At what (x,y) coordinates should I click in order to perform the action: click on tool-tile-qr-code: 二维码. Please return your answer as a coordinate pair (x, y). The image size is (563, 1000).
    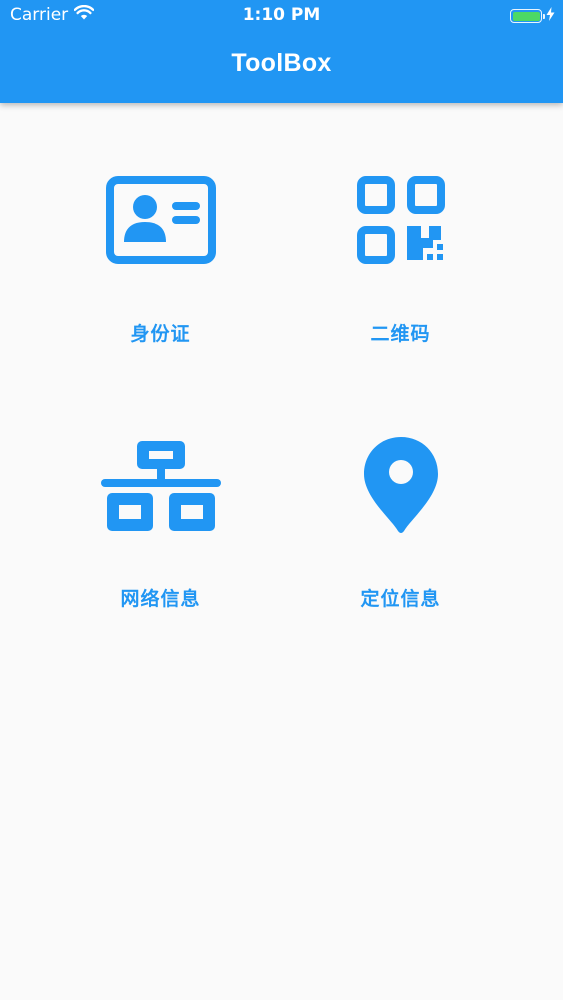
    Looking at the image, I should click on (400, 235).